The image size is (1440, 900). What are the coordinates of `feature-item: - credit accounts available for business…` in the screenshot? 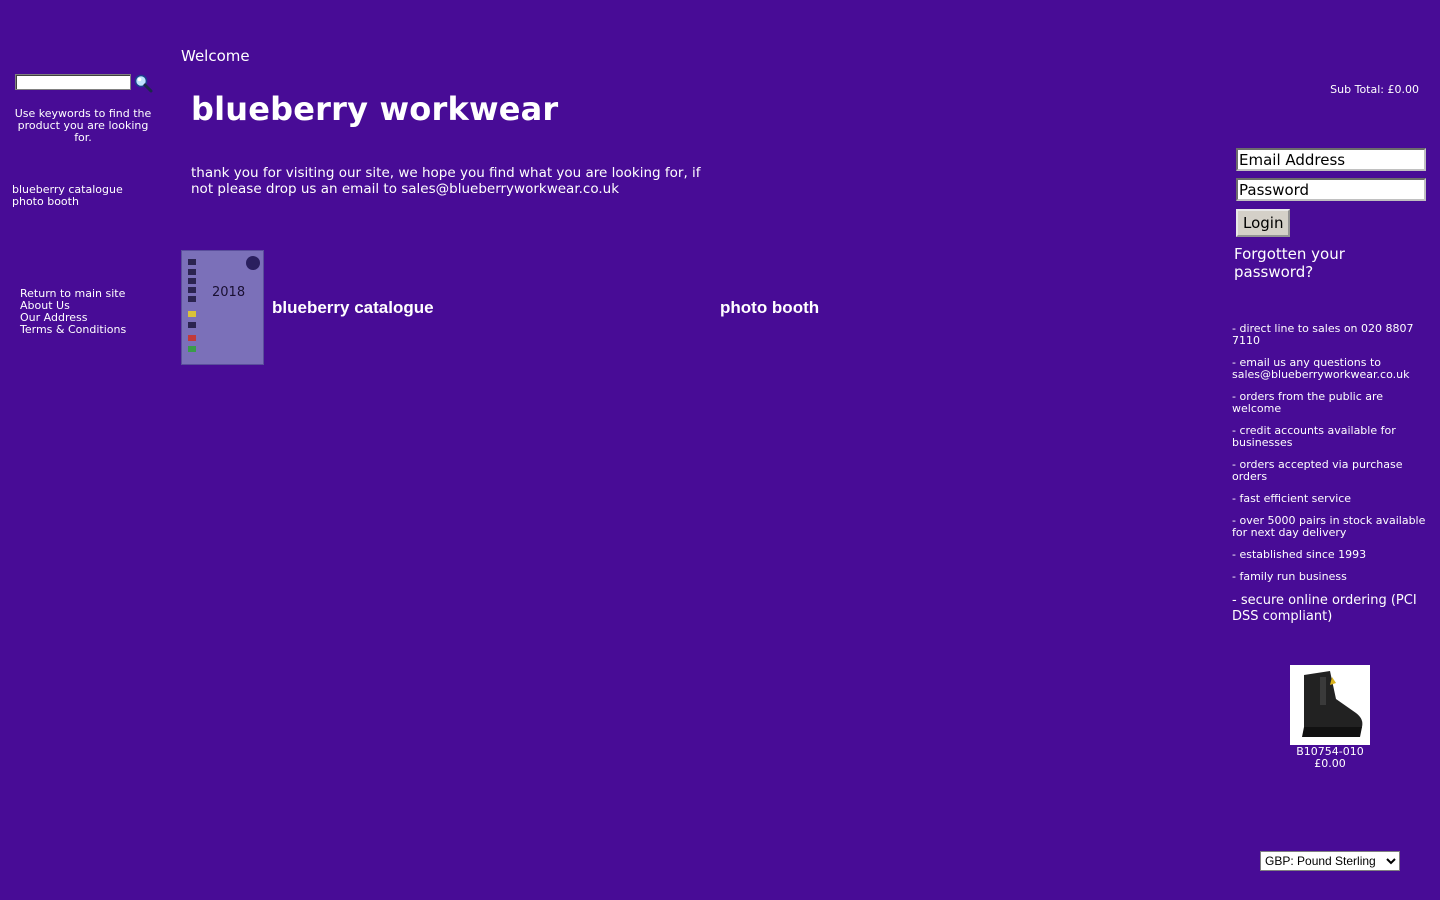 It's located at (1314, 436).